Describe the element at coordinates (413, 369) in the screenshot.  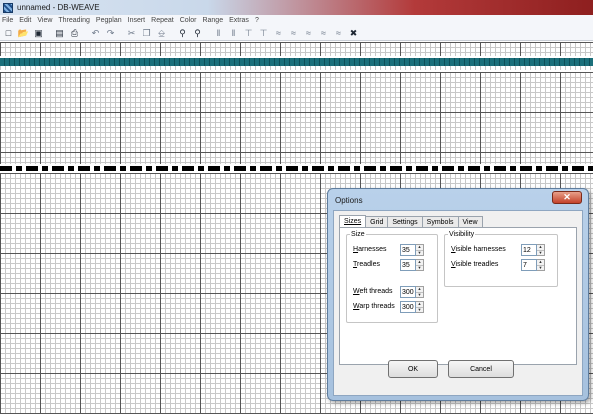
I see `ok-button: OK` at that location.